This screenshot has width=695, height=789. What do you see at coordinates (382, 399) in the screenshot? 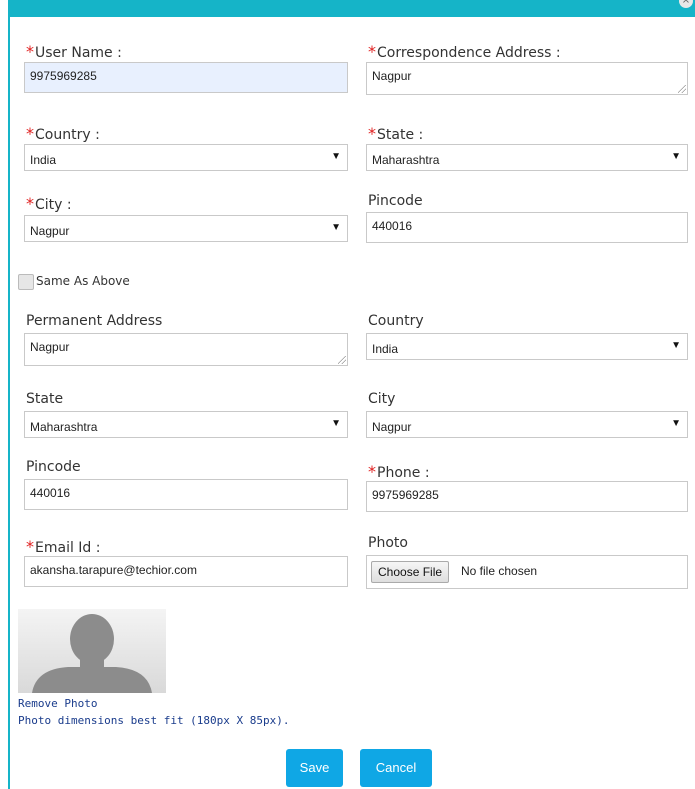
I see `permanent-city-label: City` at bounding box center [382, 399].